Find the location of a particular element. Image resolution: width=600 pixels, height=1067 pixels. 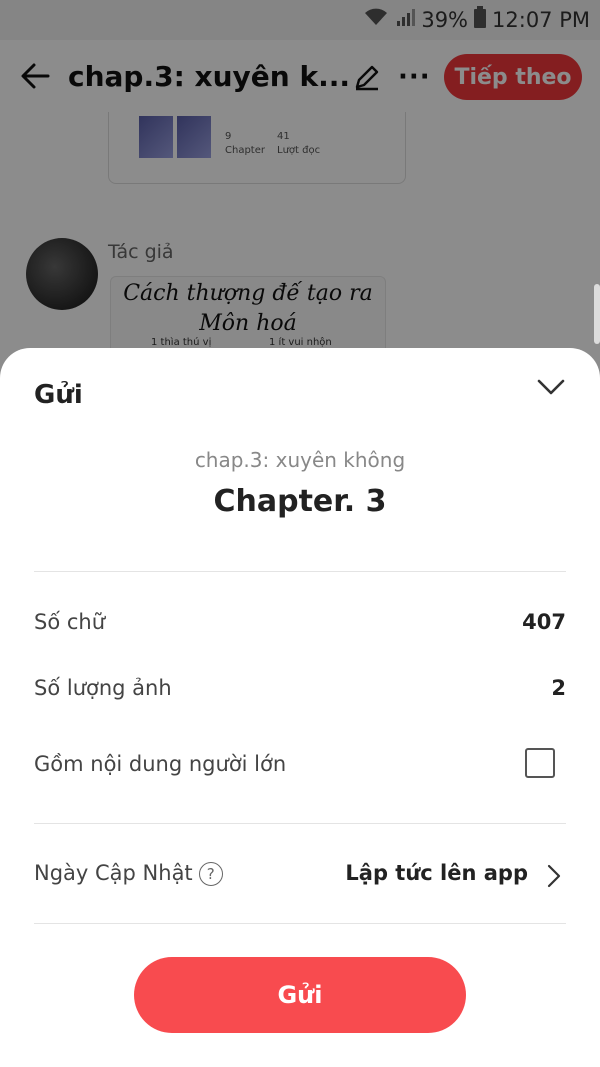

update-date-label-row: Ngày Cập Nhật? is located at coordinates (128, 873).